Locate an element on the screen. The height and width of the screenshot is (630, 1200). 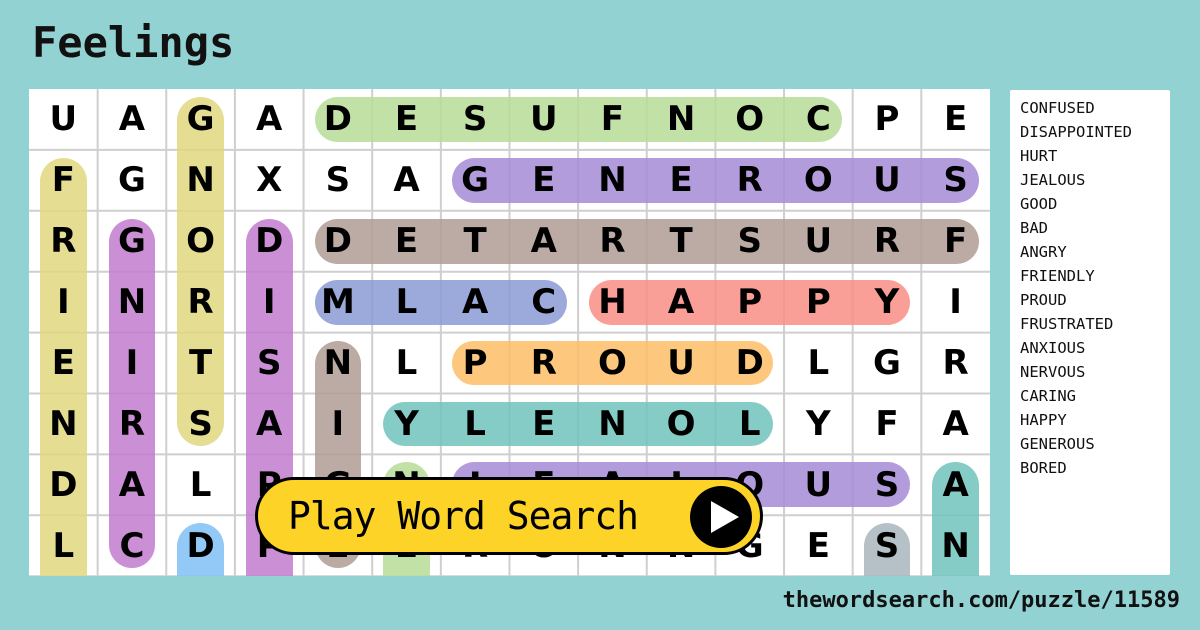
grid-cell: X is located at coordinates (269, 180).